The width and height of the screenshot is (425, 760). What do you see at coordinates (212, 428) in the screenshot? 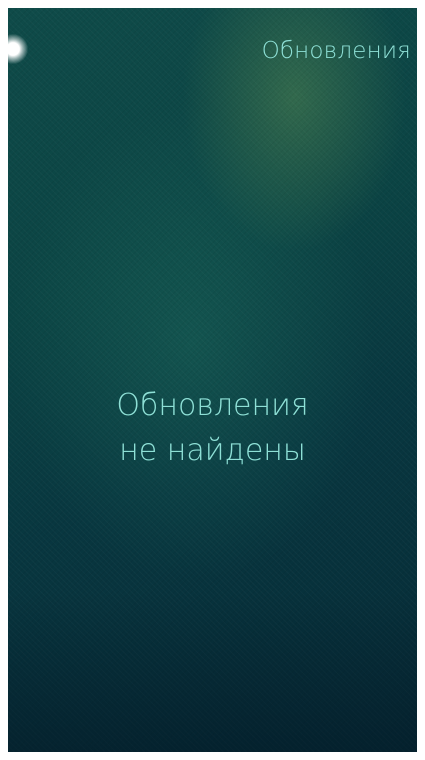
I see `empty-state-placeholder: Обновления не найдены` at bounding box center [212, 428].